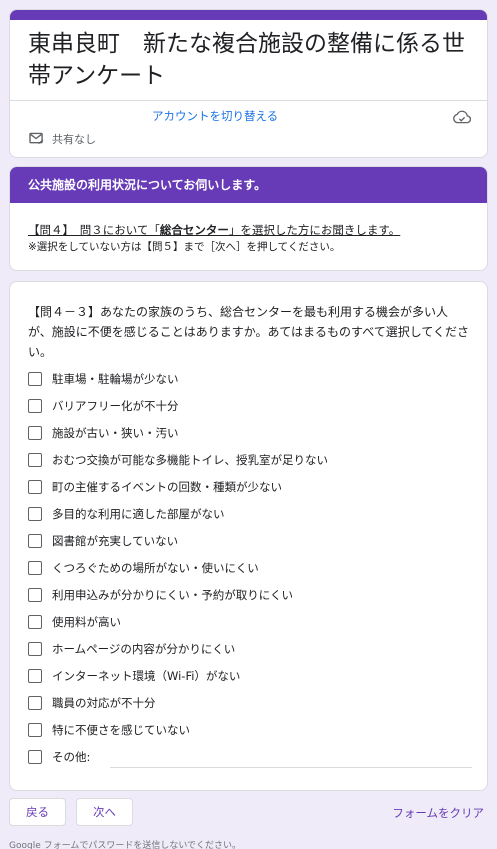 The image size is (497, 849). I want to click on checkbox-option: 職員の対応が不十分, so click(92, 703).